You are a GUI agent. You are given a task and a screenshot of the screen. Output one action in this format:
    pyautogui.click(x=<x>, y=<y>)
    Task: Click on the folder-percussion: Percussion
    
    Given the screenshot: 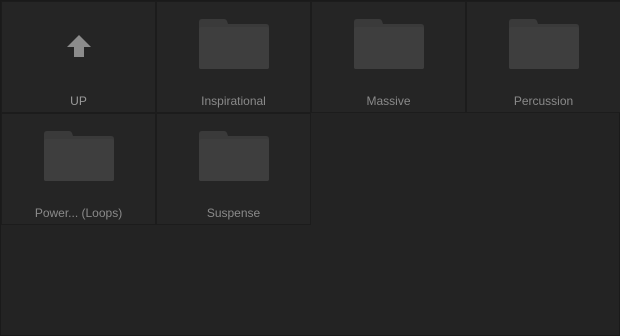 What is the action you would take?
    pyautogui.click(x=543, y=57)
    